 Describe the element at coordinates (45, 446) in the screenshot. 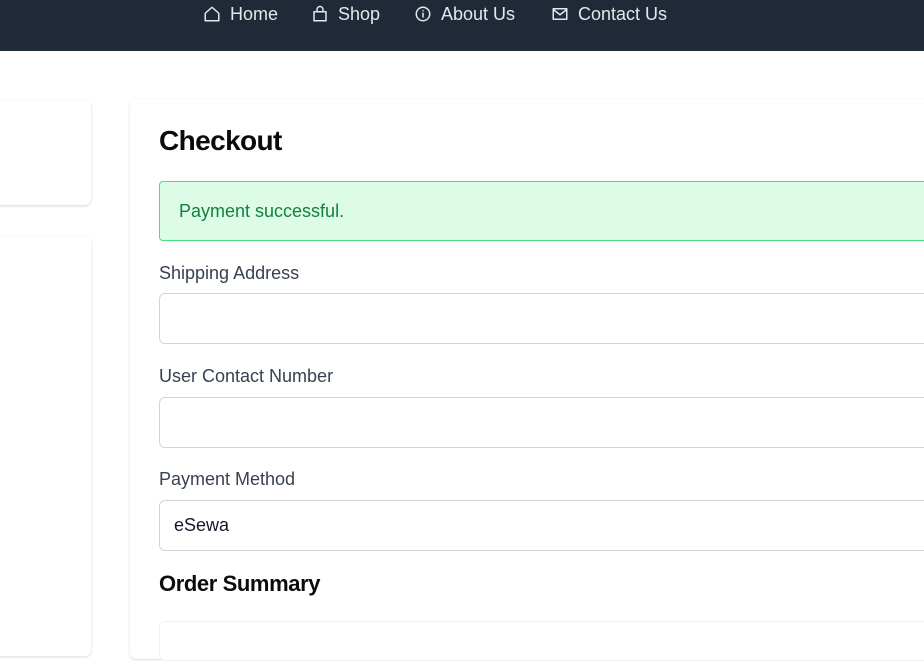

I see `sidebar-card-lower` at that location.